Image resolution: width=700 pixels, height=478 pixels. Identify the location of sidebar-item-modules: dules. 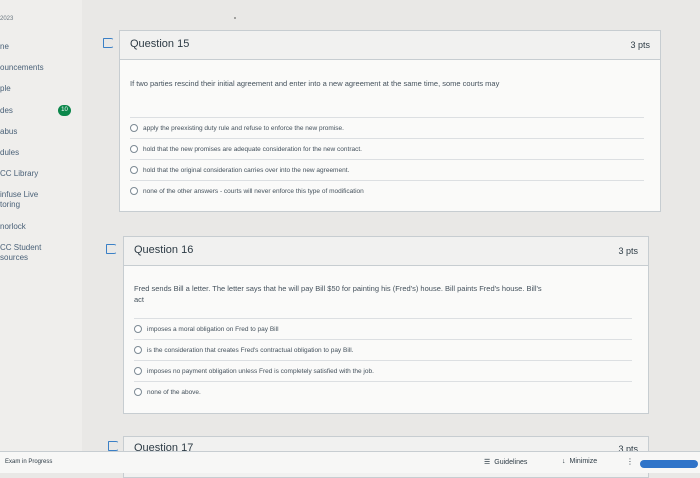
(9, 153).